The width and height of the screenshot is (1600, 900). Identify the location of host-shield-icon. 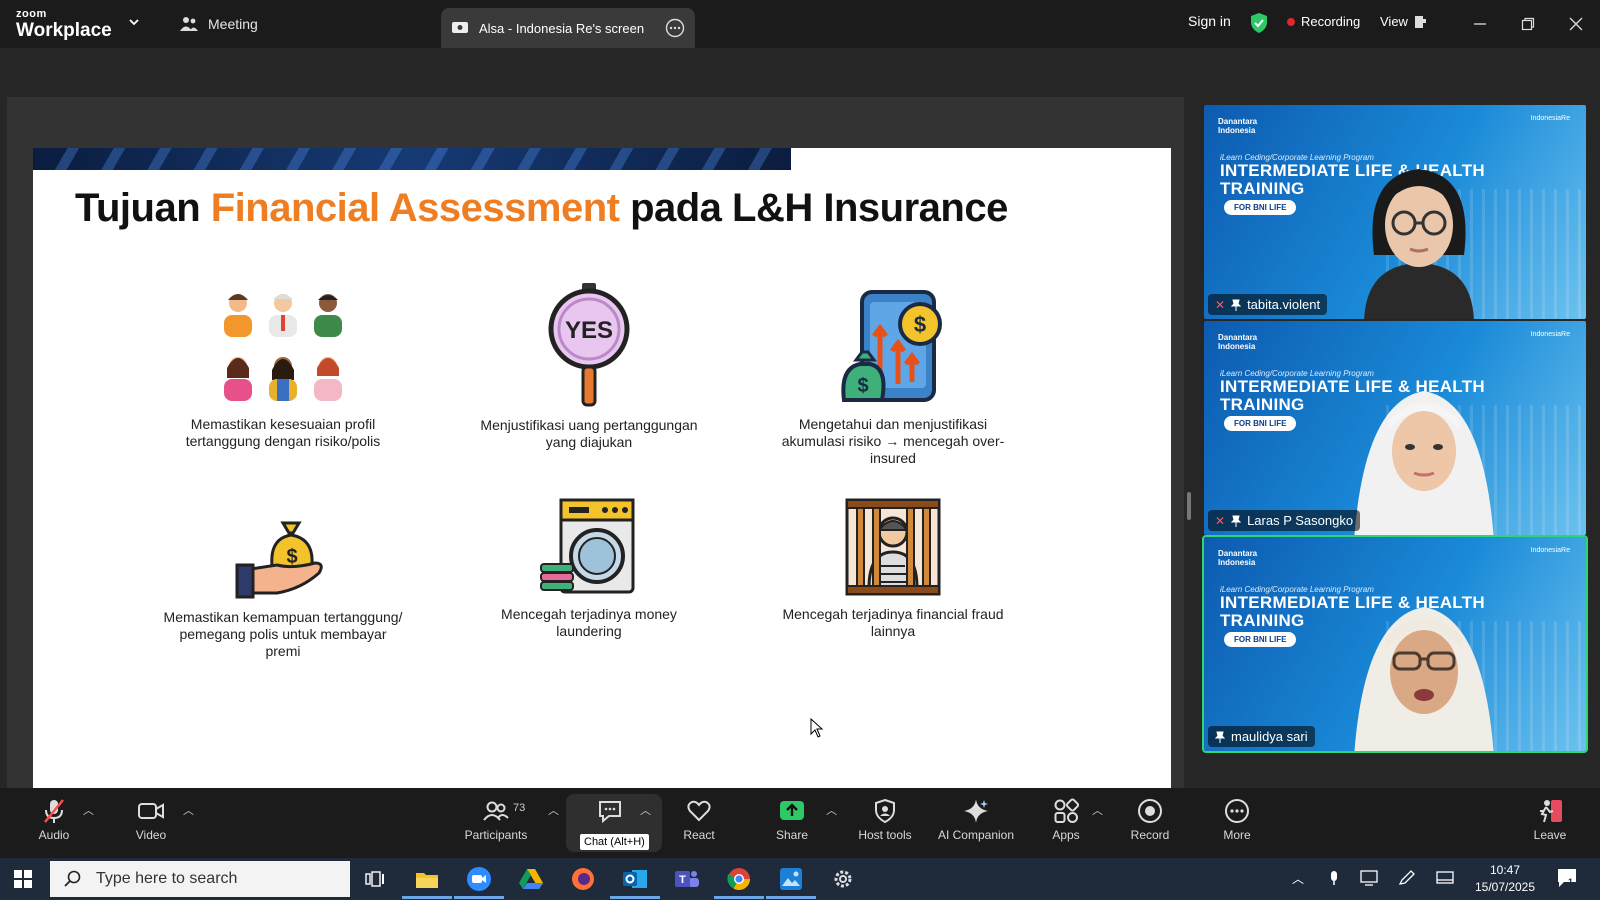
(885, 811).